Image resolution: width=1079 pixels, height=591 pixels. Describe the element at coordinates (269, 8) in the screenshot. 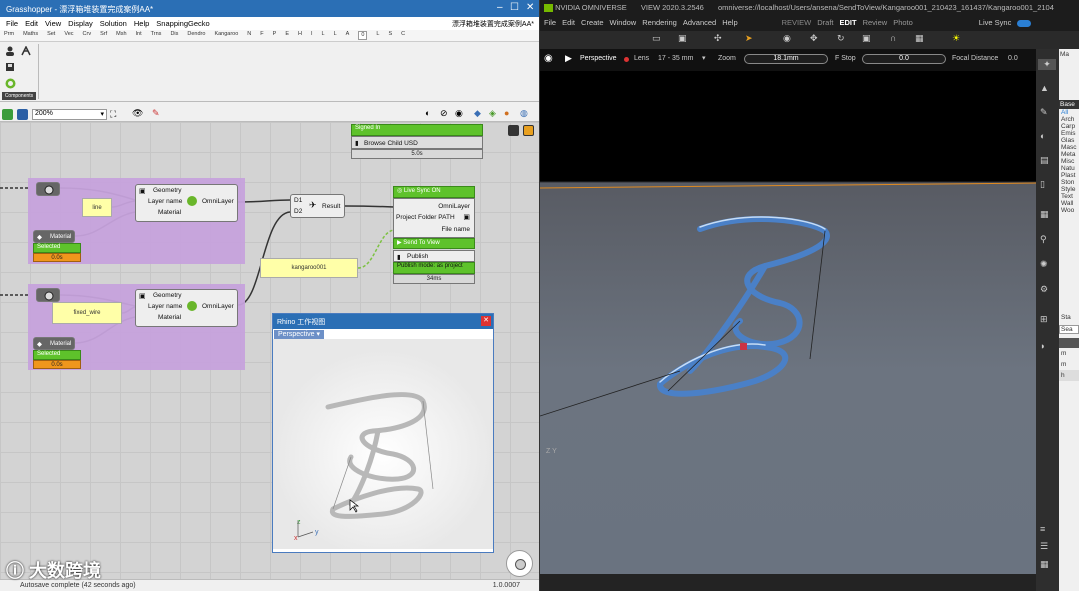

I see `grasshopper-title-bar: Grasshopper - 漂浮箱堆装置完成案例AA* – ☐ ✕` at that location.